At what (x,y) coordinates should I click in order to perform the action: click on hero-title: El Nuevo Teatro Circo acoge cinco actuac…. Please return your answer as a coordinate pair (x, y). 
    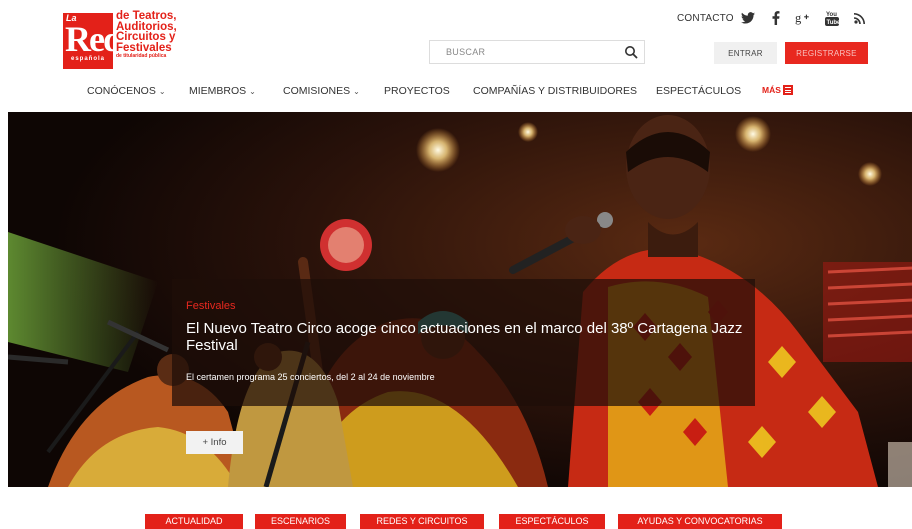
    Looking at the image, I should click on (466, 337).